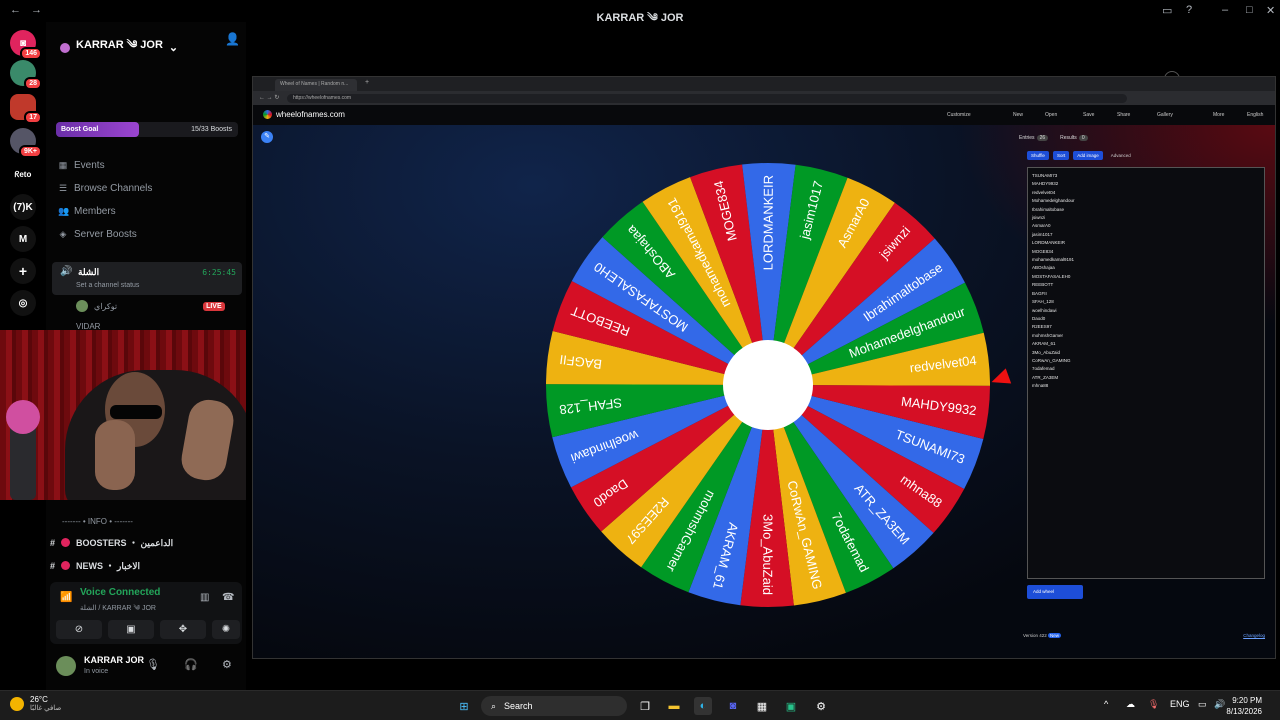 This screenshot has width=1280, height=720. I want to click on server-boosts-link: ◈ Server Boosts, so click(97, 234).